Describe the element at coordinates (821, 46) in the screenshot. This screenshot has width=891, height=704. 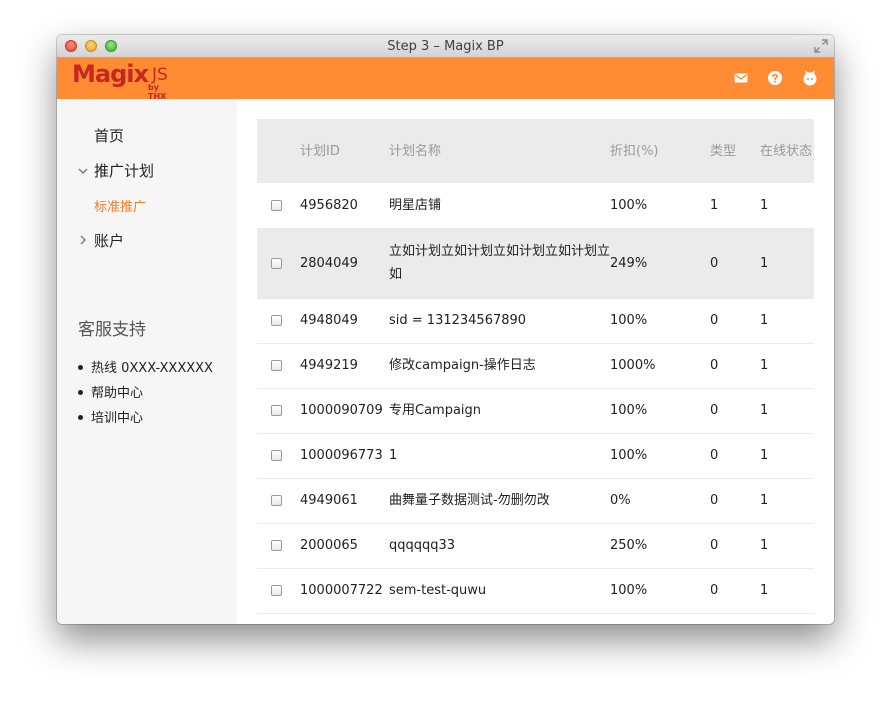
I see `fullscreen-icon` at that location.